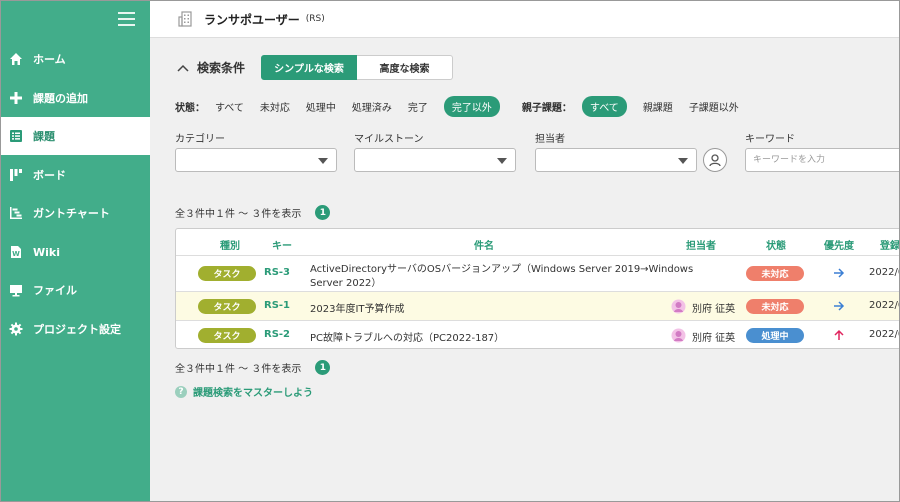  Describe the element at coordinates (537, 306) in the screenshot. I see `table-row: タスク RS-1 2023年度IT予算作成 別府 征英 未対応 2022/06` at that location.